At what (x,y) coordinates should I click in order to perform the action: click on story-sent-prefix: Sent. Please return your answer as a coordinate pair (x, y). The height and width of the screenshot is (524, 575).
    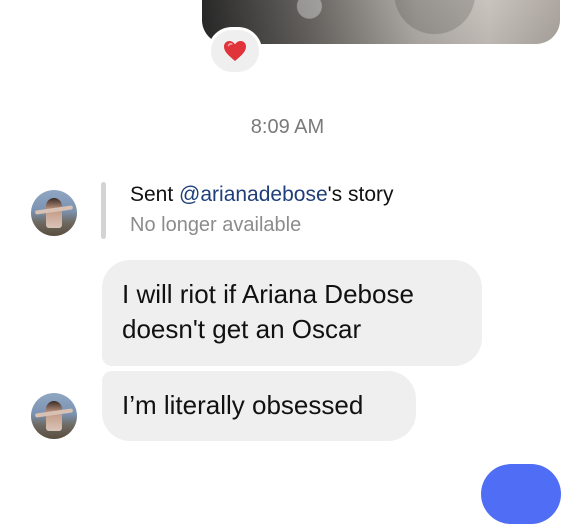
    Looking at the image, I should click on (155, 194).